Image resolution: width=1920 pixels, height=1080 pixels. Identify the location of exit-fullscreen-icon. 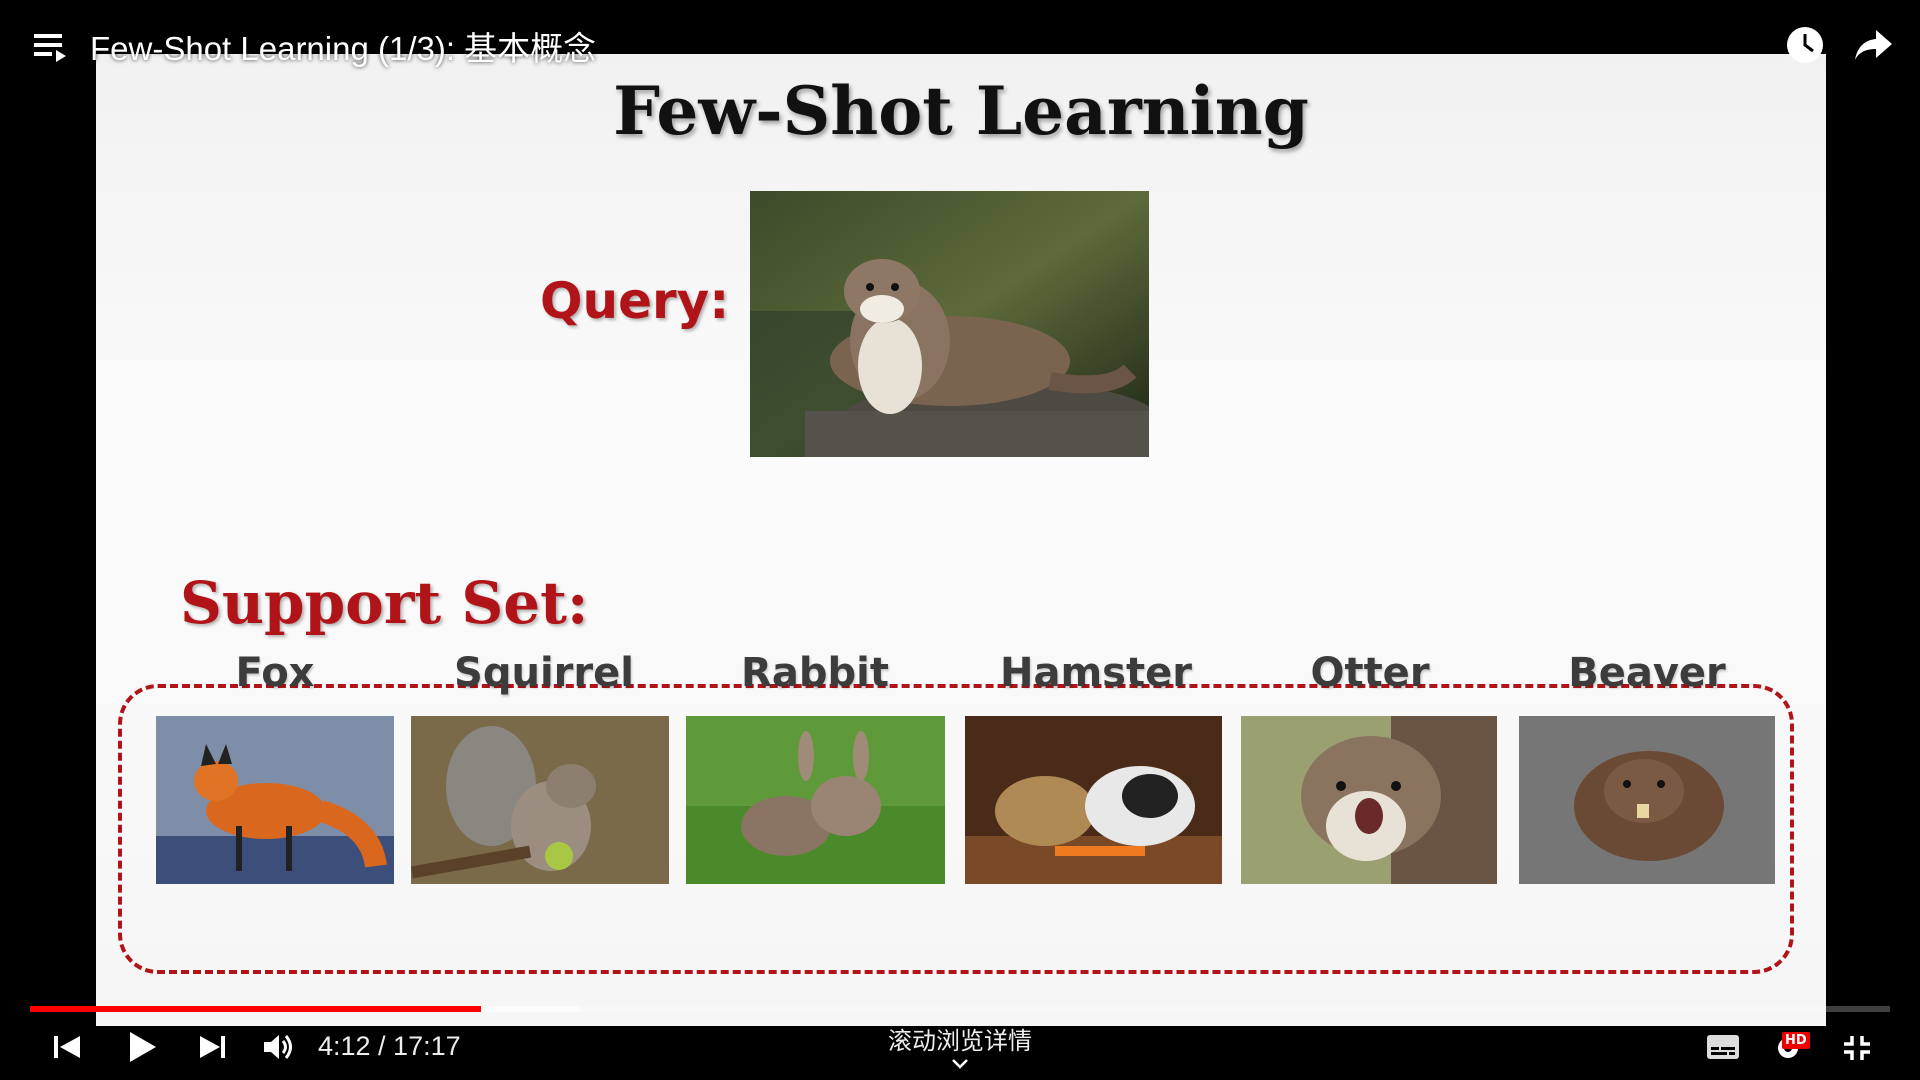
(1857, 1048).